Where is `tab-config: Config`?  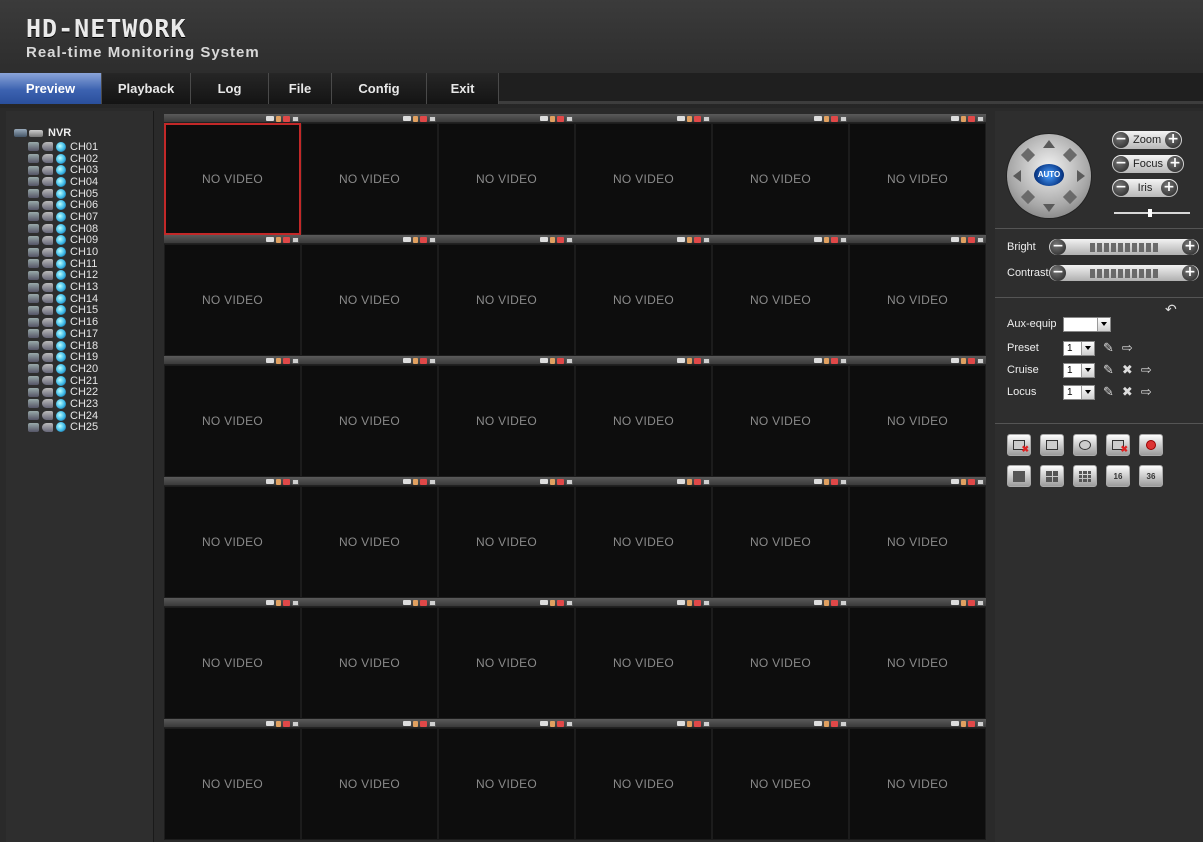 tab-config: Config is located at coordinates (379, 88).